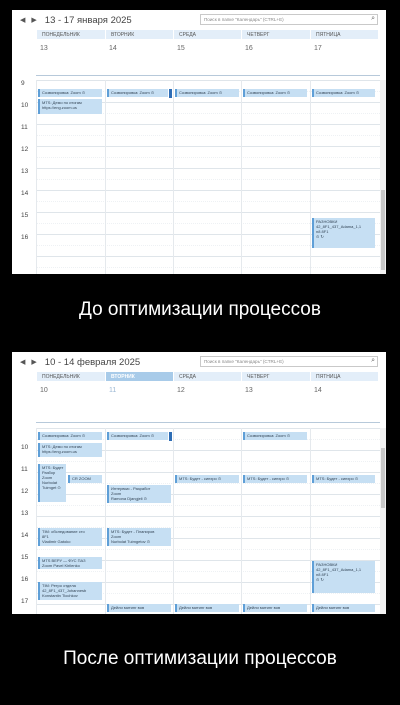 This screenshot has height=705, width=400. I want to click on calendar-event: MTS ВЕРУ — ФУС ПАЗ Zoom Pavel Kirilenko, so click(70, 563).